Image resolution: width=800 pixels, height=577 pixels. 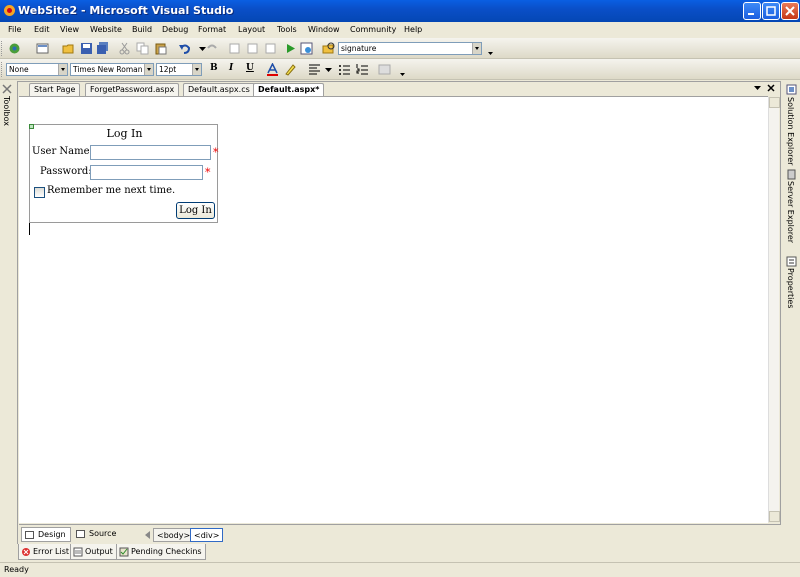 What do you see at coordinates (142, 48) in the screenshot?
I see `copy-icon` at bounding box center [142, 48].